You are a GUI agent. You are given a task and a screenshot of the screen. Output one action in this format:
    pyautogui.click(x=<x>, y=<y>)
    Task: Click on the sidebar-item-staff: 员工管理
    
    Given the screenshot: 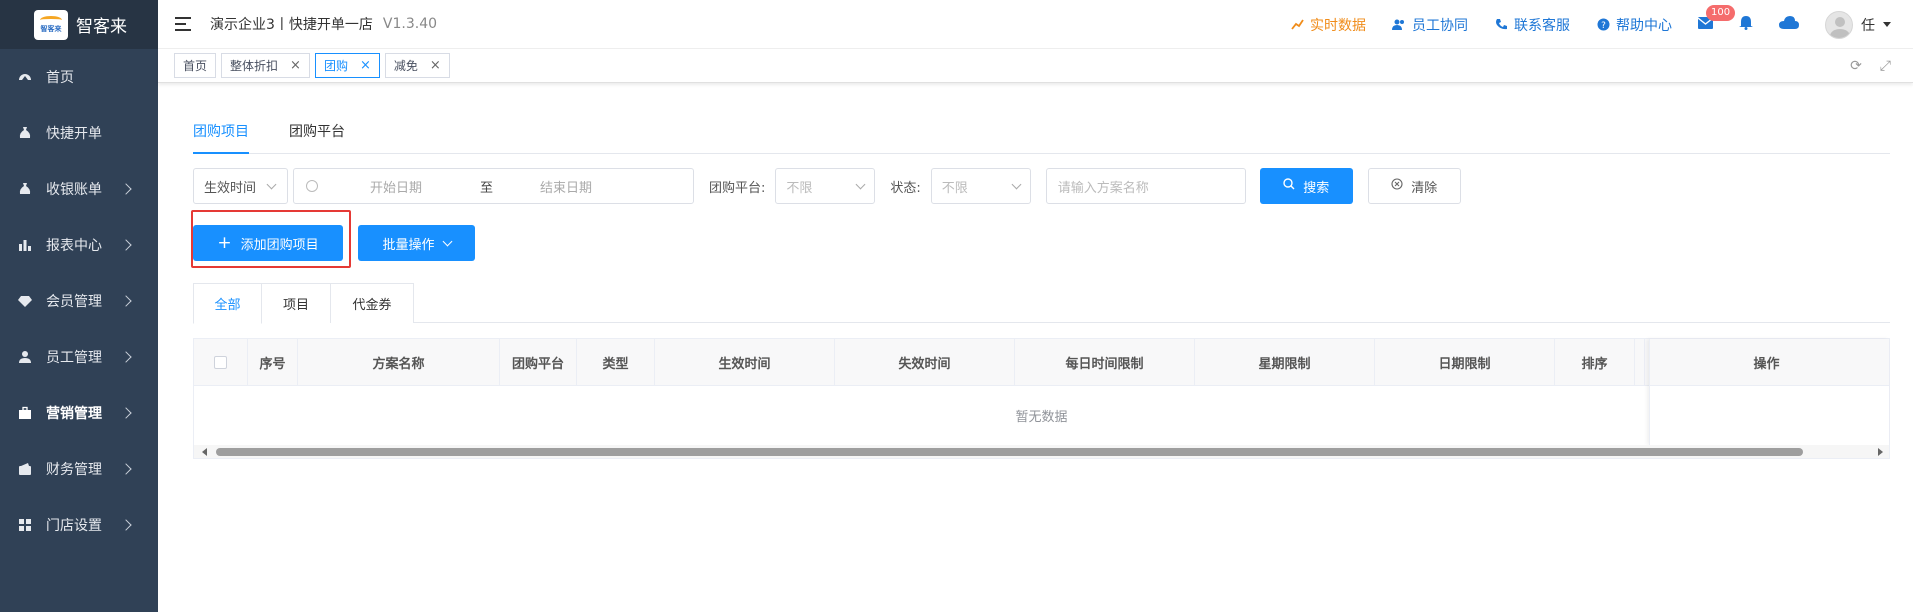 What is the action you would take?
    pyautogui.click(x=79, y=357)
    